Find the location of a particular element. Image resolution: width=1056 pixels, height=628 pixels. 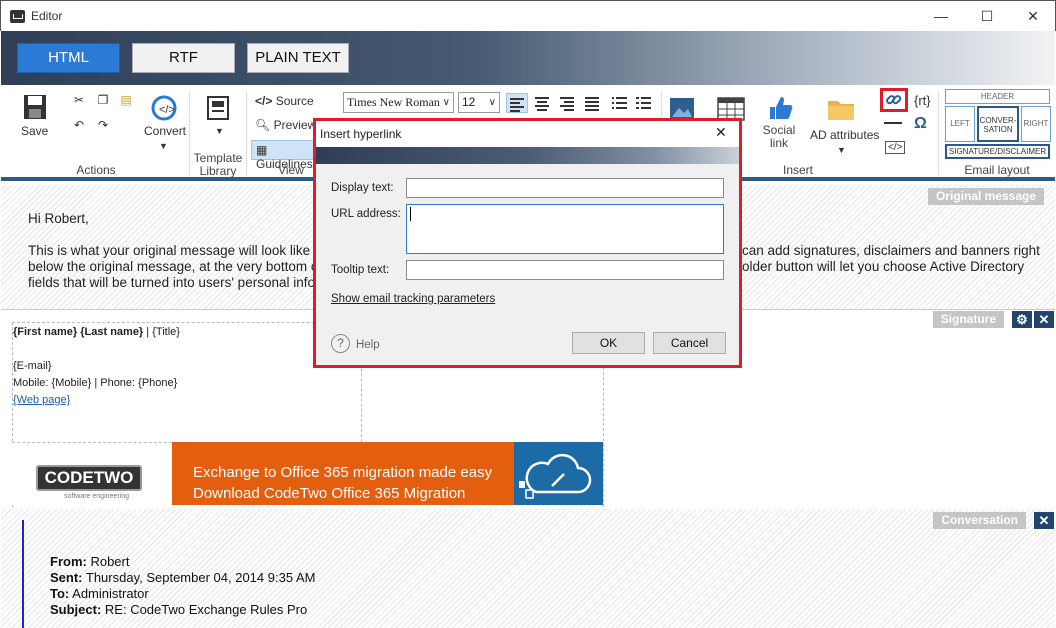

source-button: </> Source is located at coordinates (284, 101).